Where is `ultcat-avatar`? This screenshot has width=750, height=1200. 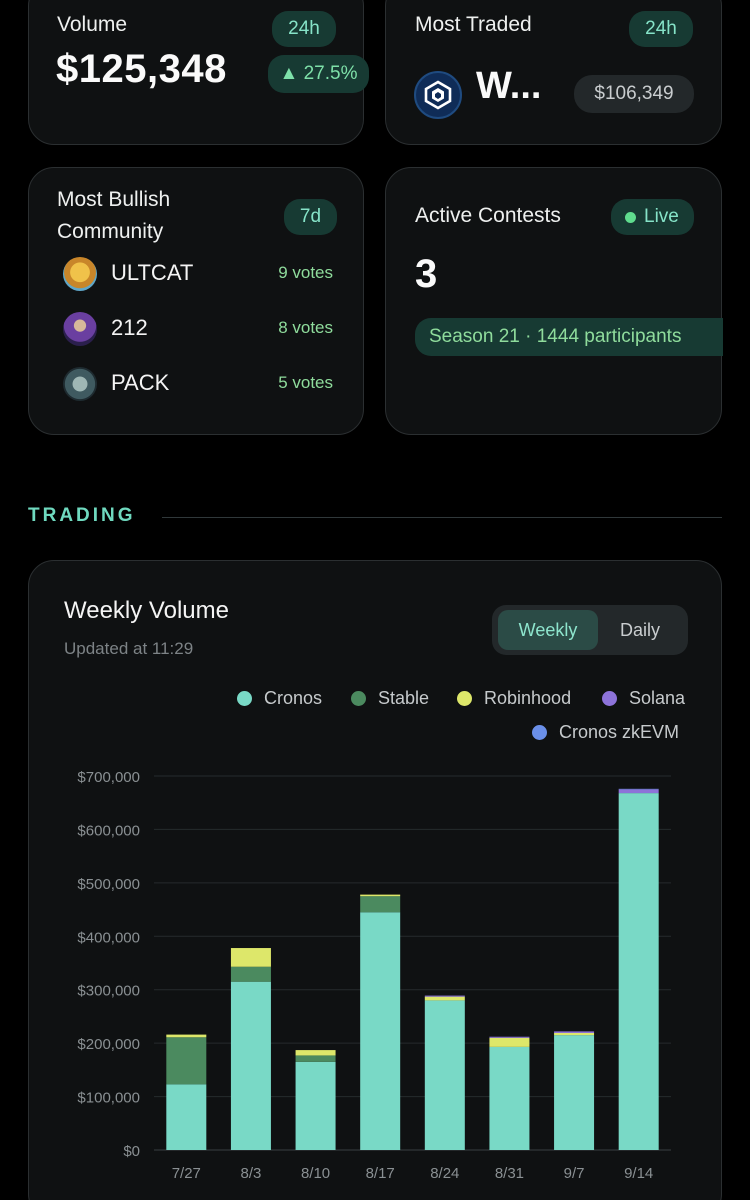
ultcat-avatar is located at coordinates (80, 274).